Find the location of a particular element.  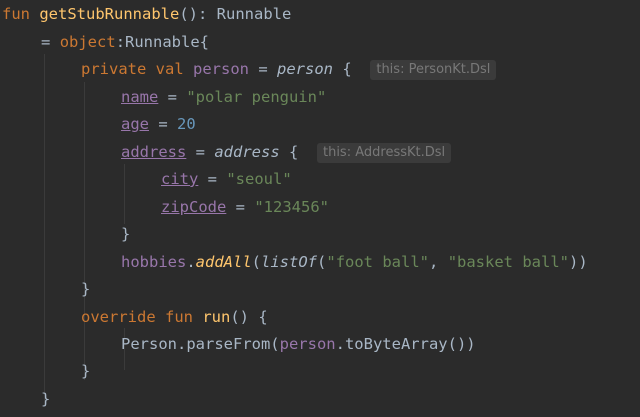

code-line-11: } is located at coordinates (85, 289).